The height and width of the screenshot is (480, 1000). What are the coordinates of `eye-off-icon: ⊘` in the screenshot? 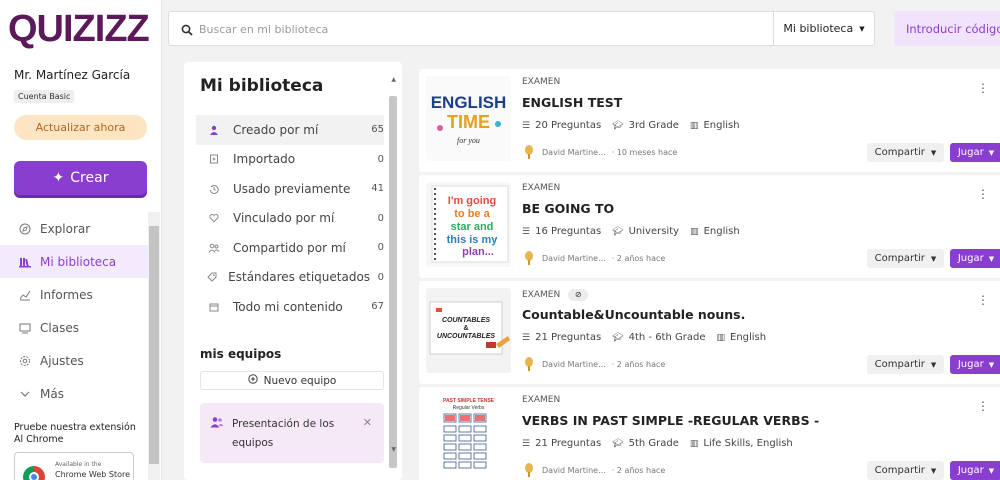 It's located at (578, 295).